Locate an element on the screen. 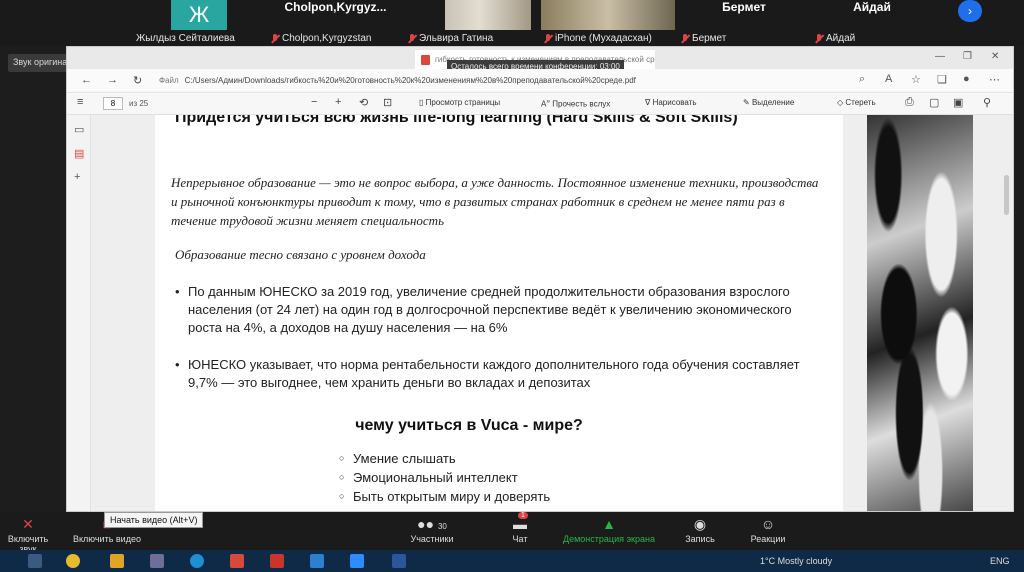  participant-name: Эльвира Гатина is located at coordinates (456, 38).